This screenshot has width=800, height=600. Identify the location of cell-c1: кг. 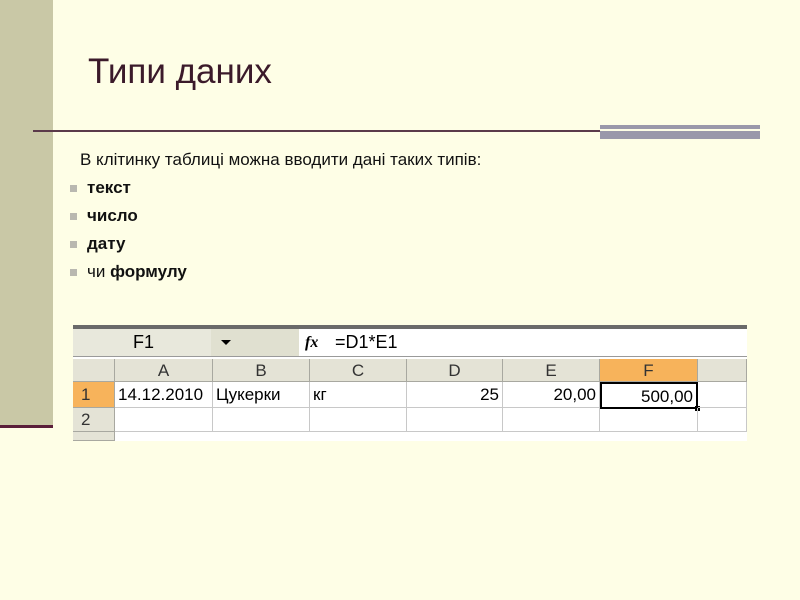
(358, 395).